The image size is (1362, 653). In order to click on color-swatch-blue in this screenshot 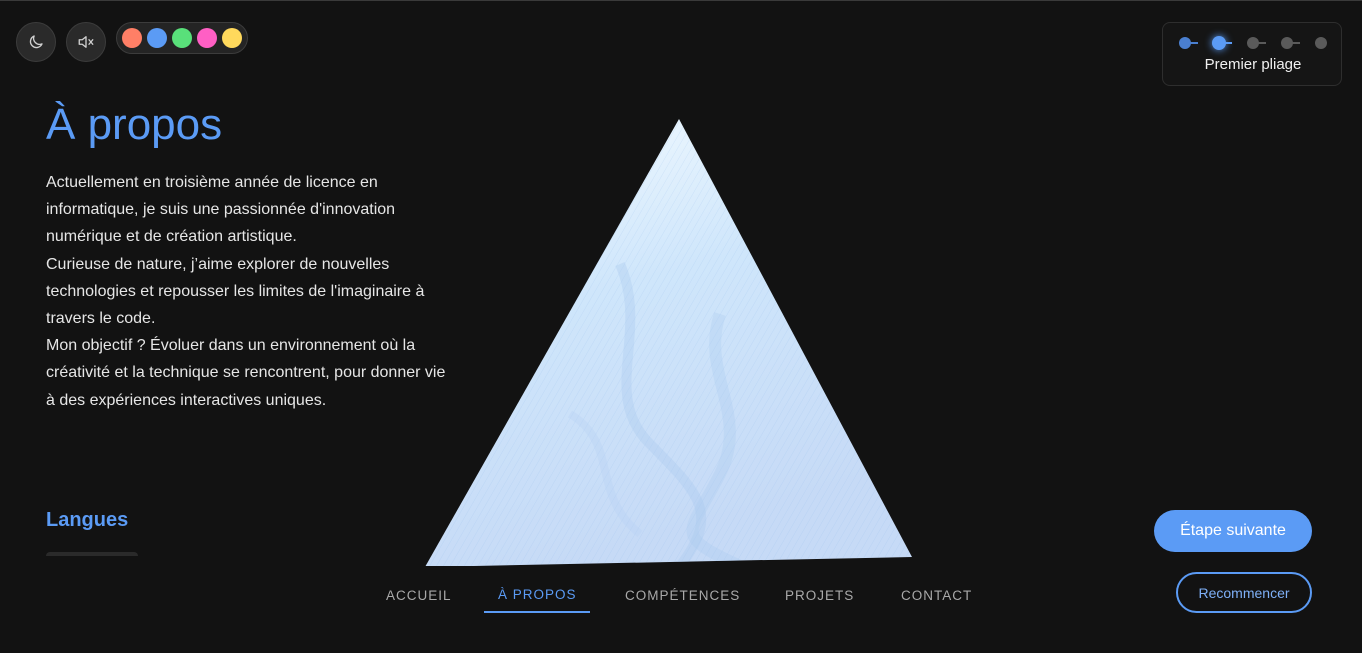, I will do `click(157, 38)`.